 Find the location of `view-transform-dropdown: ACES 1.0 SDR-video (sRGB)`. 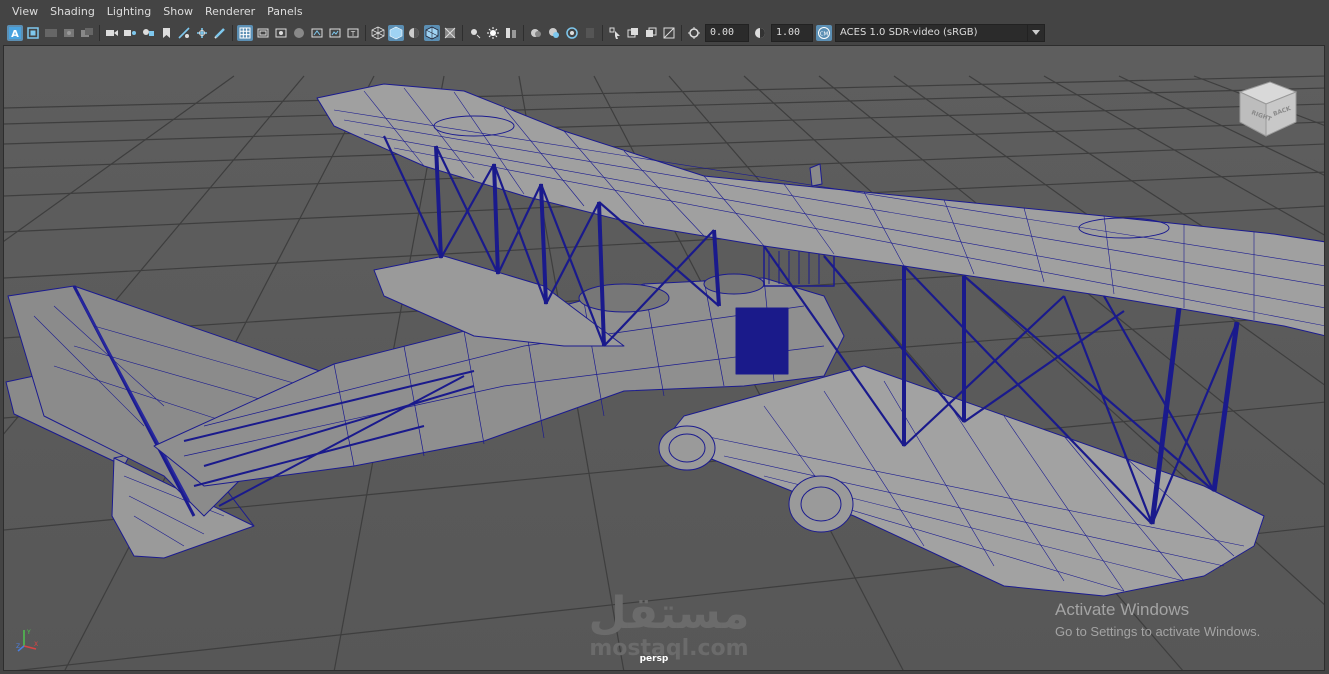

view-transform-dropdown: ACES 1.0 SDR-video (sRGB) is located at coordinates (940, 33).